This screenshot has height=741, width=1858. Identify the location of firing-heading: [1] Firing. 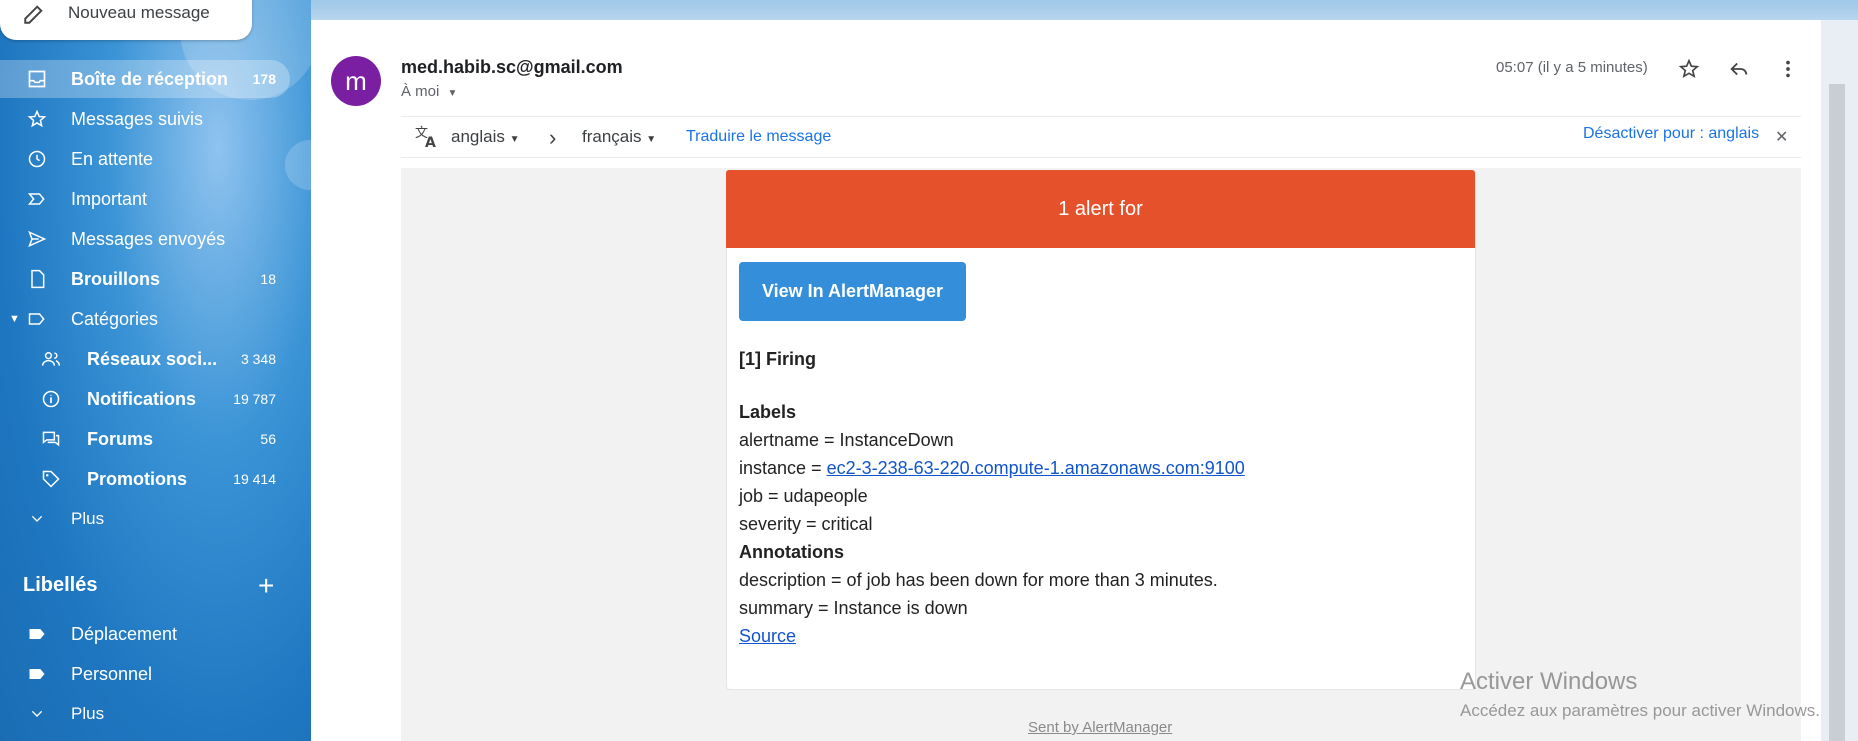
(777, 359).